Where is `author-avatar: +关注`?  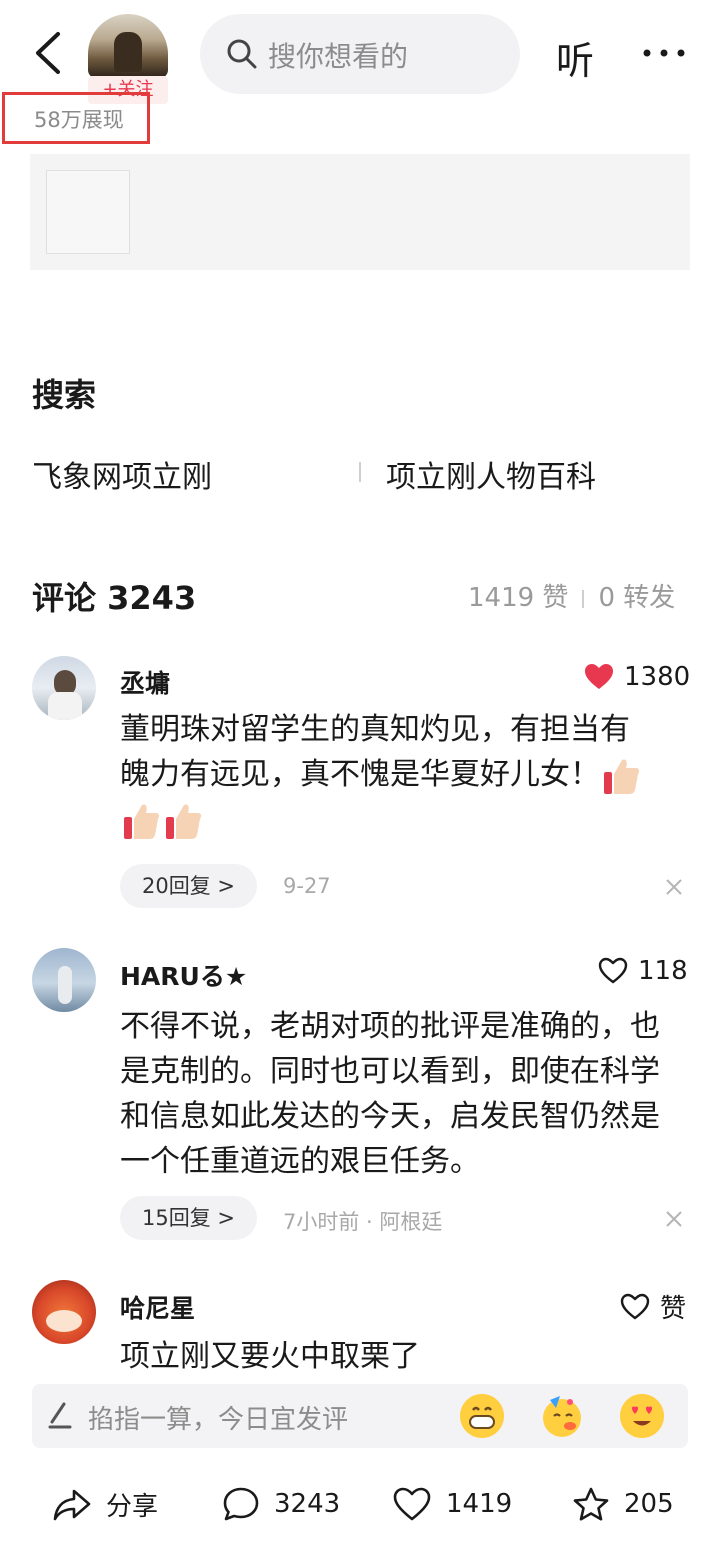 author-avatar: +关注 is located at coordinates (128, 59).